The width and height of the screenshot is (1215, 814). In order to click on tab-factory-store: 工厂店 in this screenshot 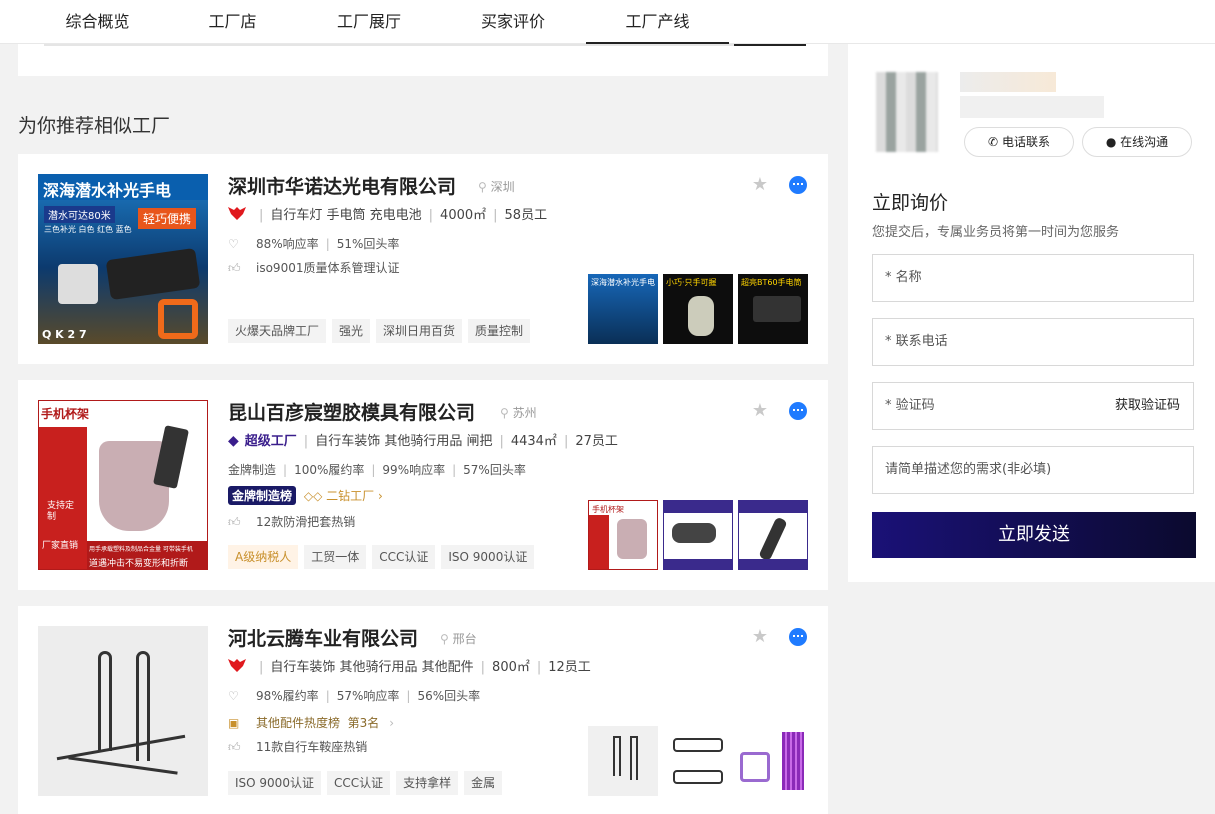, I will do `click(232, 22)`.